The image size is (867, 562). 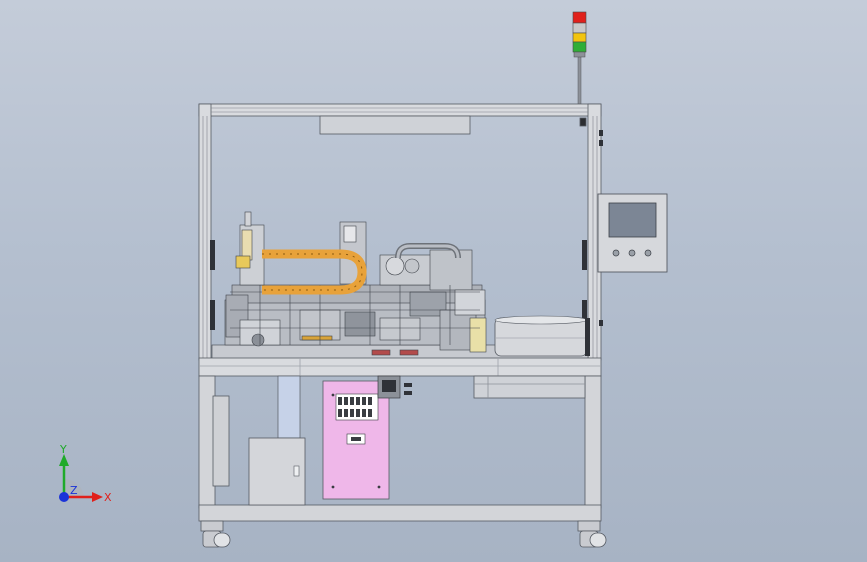 What do you see at coordinates (542, 336) in the screenshot?
I see `feeder-bowl` at bounding box center [542, 336].